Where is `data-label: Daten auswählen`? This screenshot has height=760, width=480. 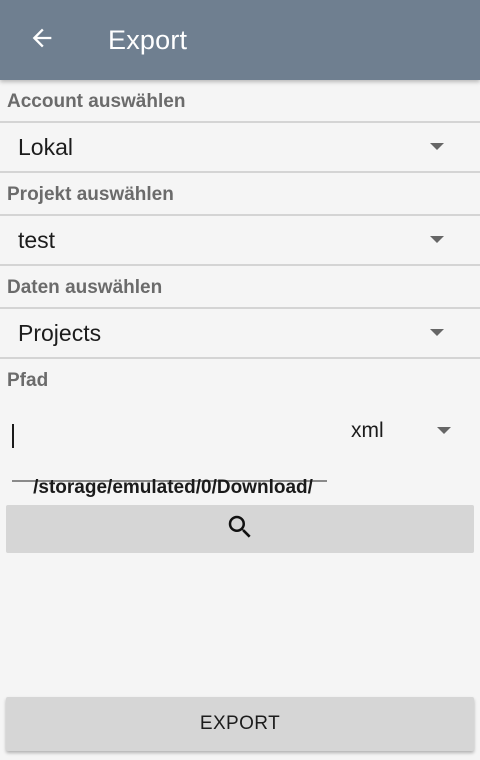 data-label: Daten auswählen is located at coordinates (85, 287).